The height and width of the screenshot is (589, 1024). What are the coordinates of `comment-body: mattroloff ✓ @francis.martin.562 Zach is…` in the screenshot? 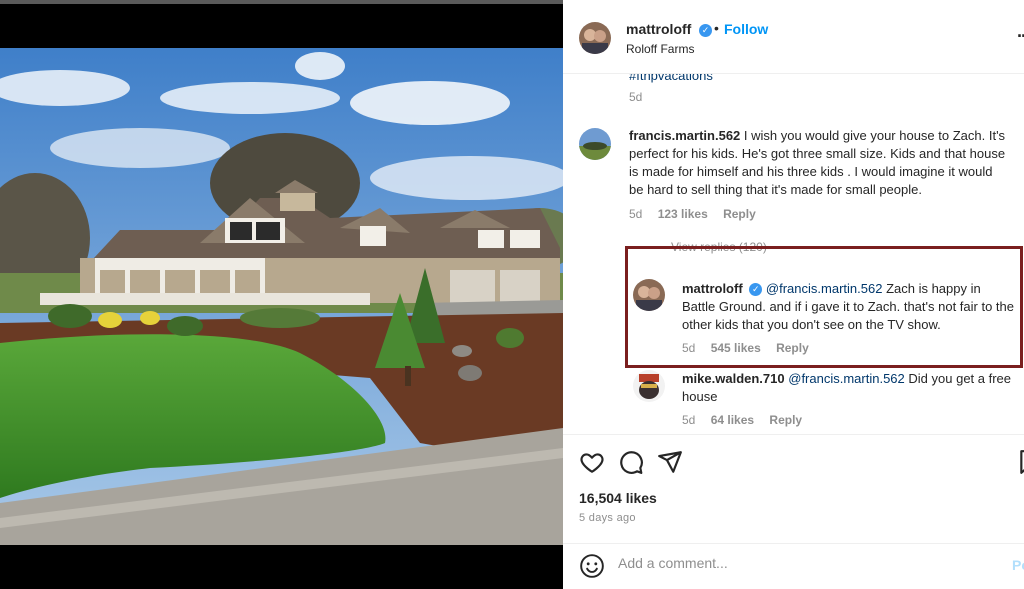 It's located at (849, 307).